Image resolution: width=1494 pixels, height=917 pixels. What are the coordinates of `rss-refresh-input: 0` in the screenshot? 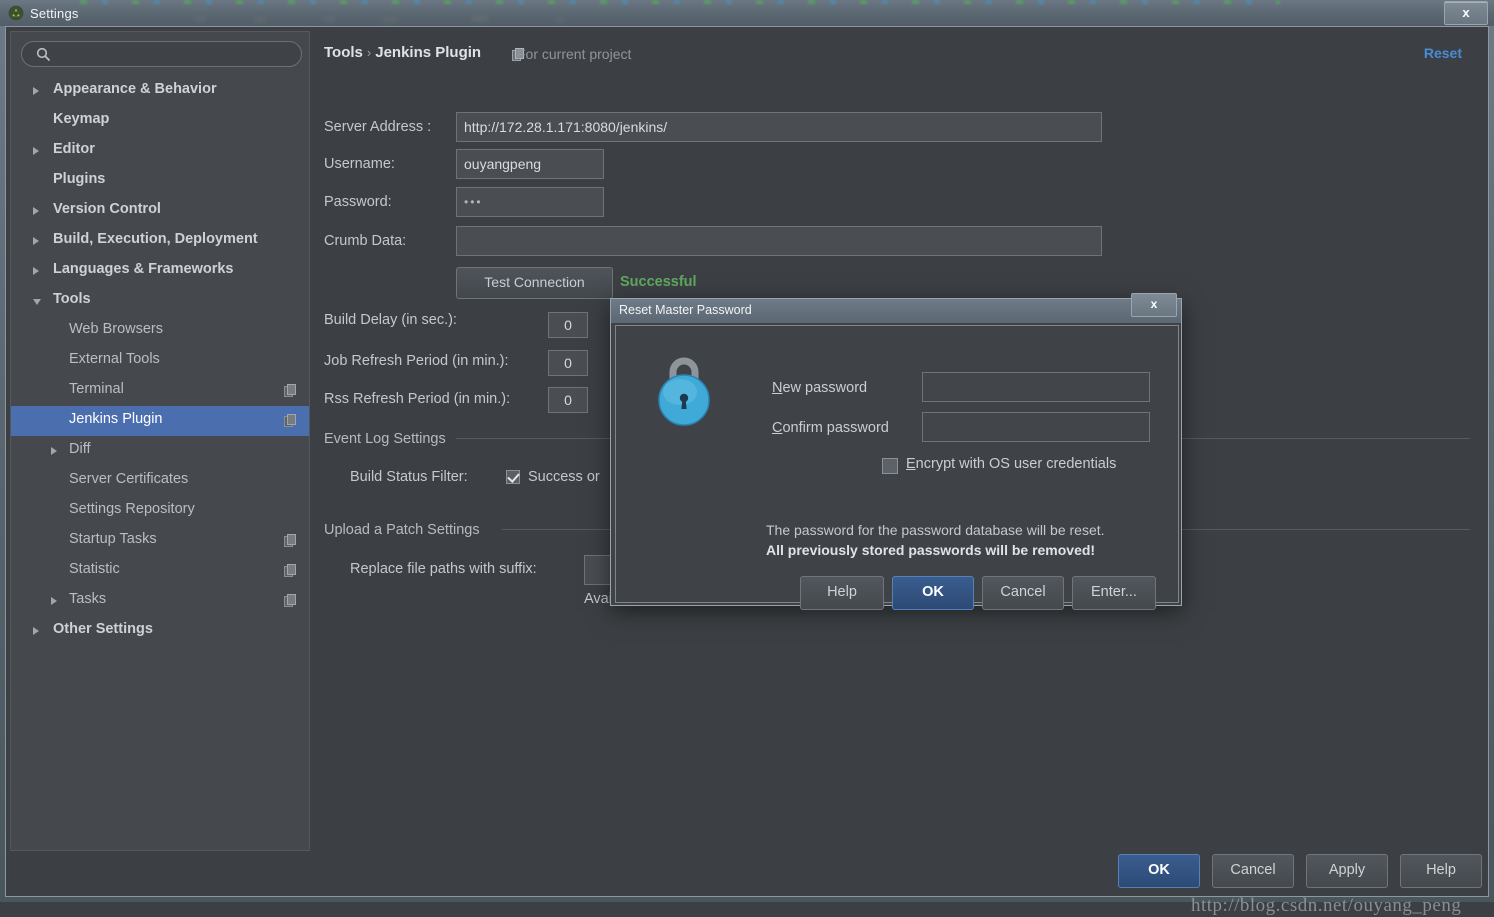 It's located at (568, 400).